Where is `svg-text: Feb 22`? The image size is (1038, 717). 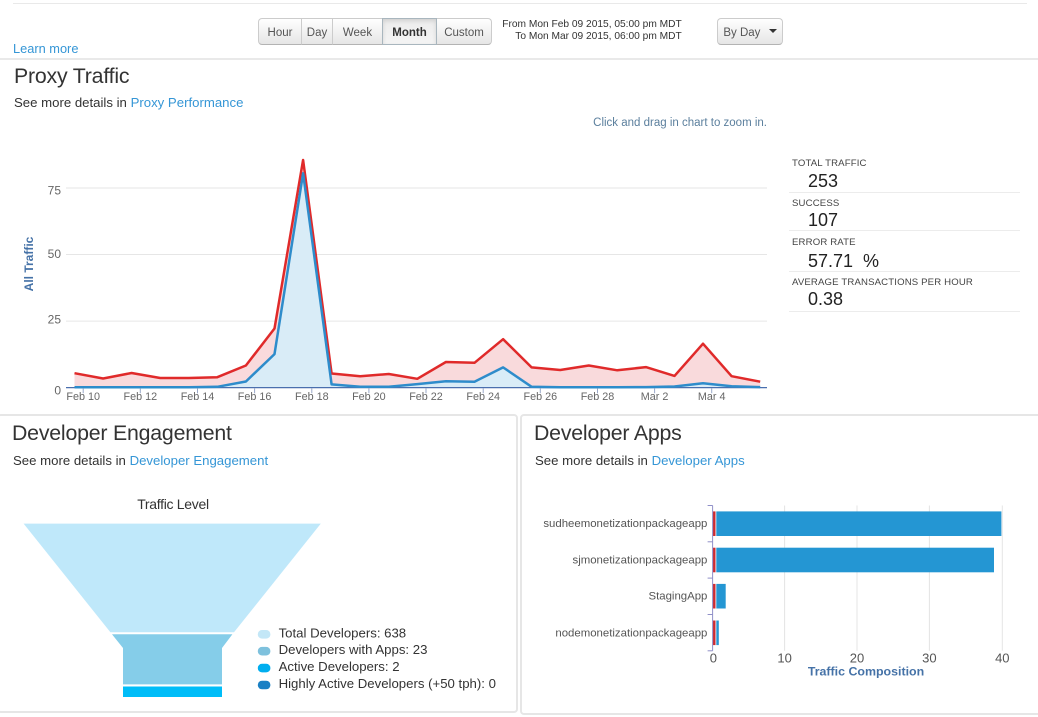
svg-text: Feb 22 is located at coordinates (426, 397).